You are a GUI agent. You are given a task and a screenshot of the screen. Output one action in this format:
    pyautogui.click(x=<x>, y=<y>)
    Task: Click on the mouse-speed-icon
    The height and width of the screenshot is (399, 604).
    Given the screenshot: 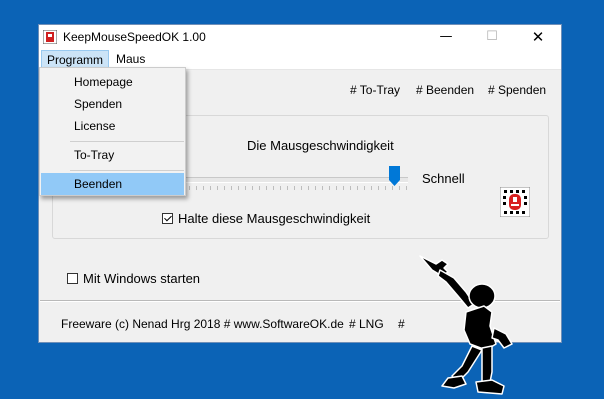 What is the action you would take?
    pyautogui.click(x=515, y=202)
    